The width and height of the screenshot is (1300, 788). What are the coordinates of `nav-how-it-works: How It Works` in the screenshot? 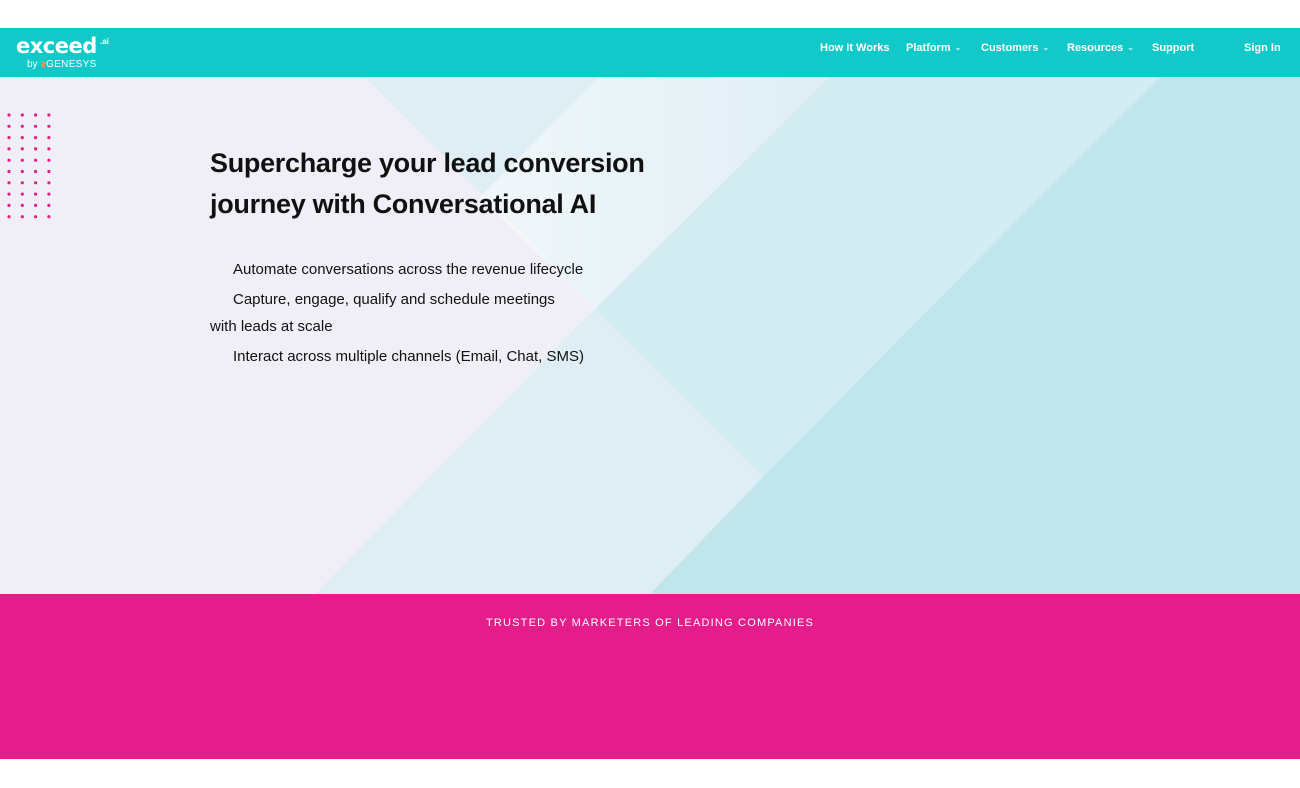 It's located at (854, 48).